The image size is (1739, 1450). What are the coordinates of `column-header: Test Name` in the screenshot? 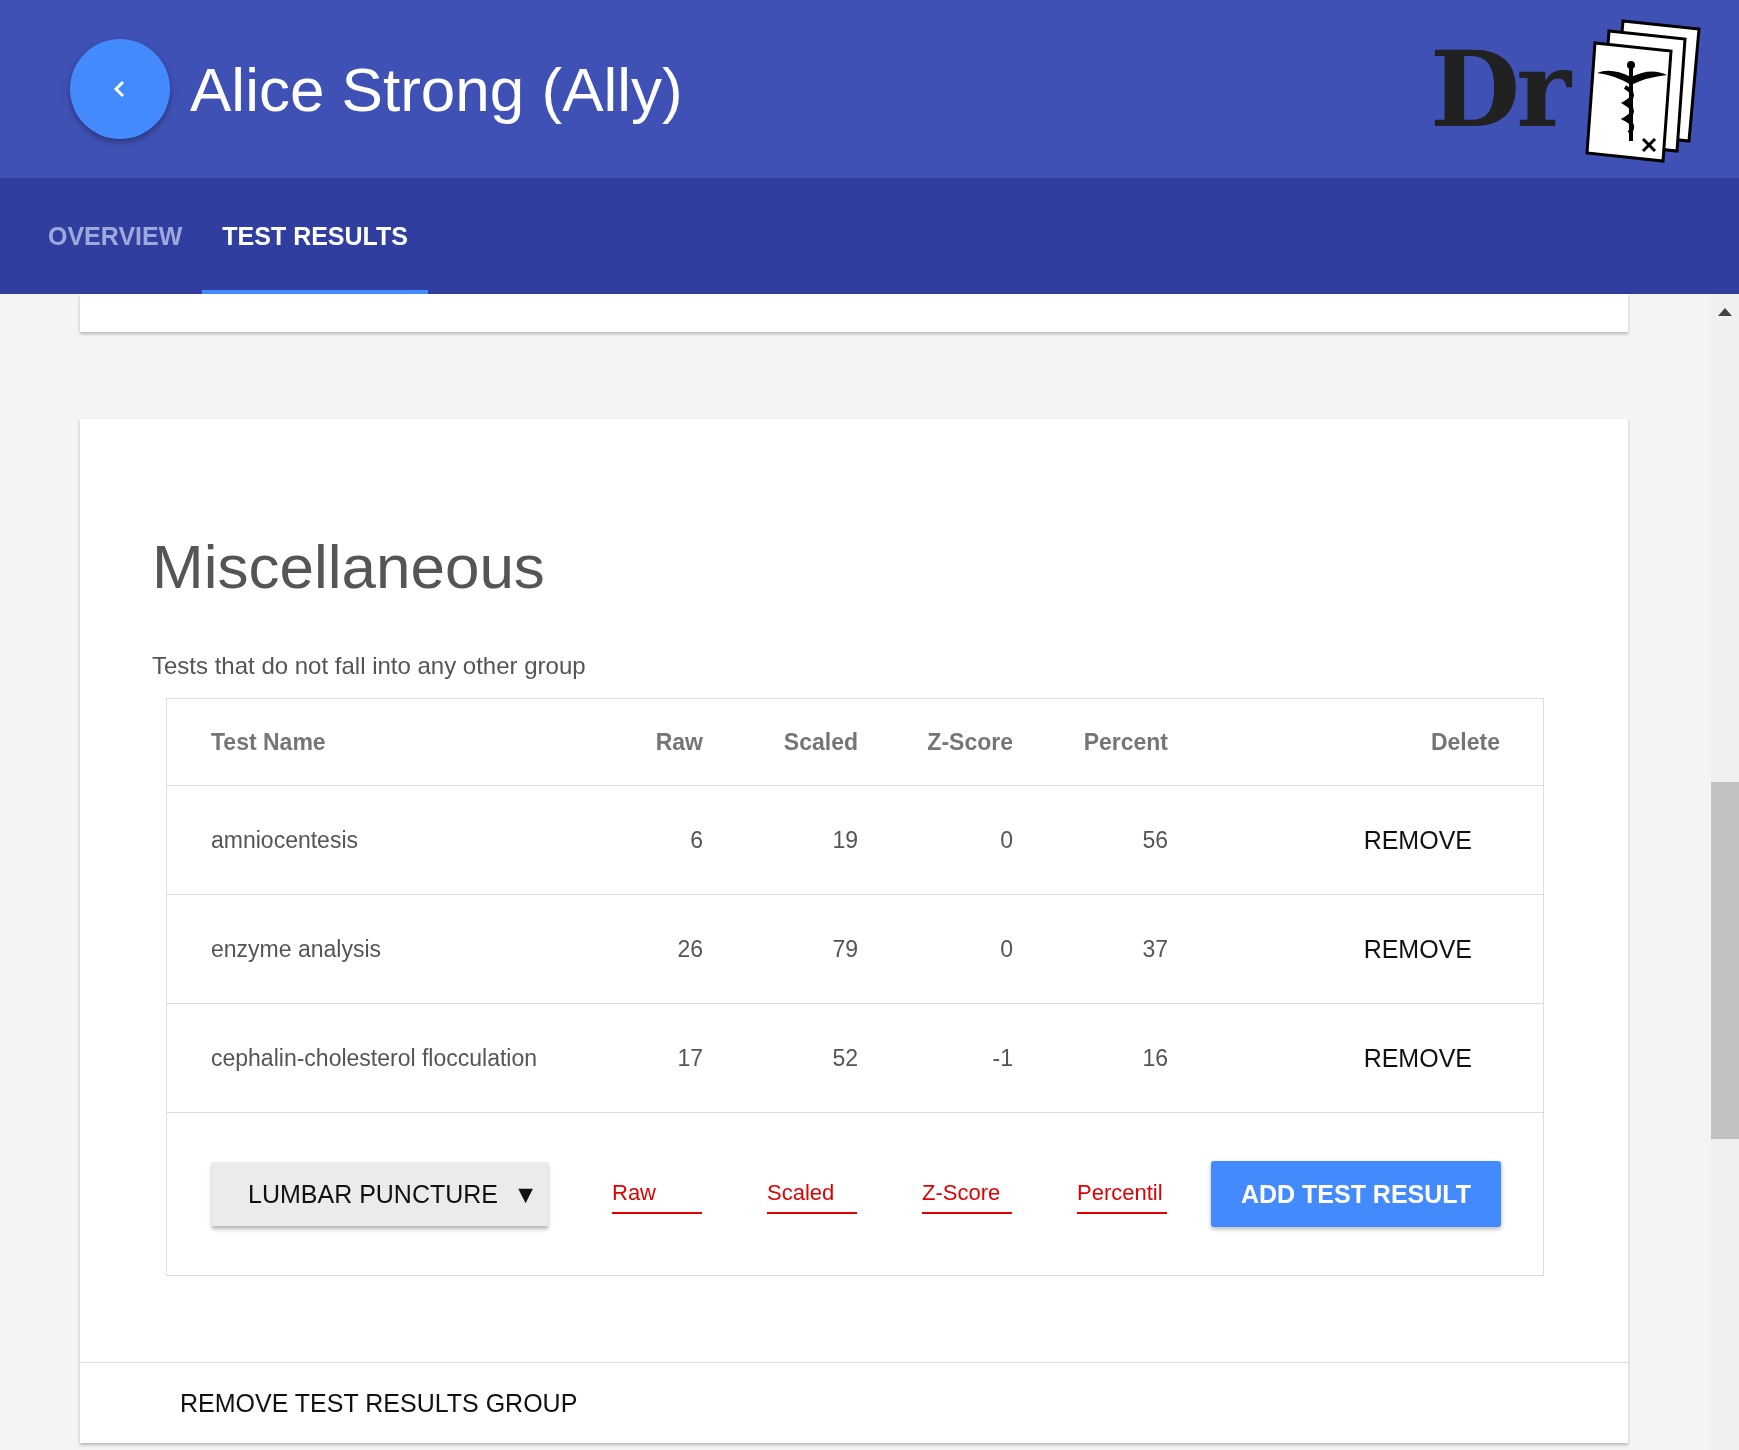 It's located at (269, 742).